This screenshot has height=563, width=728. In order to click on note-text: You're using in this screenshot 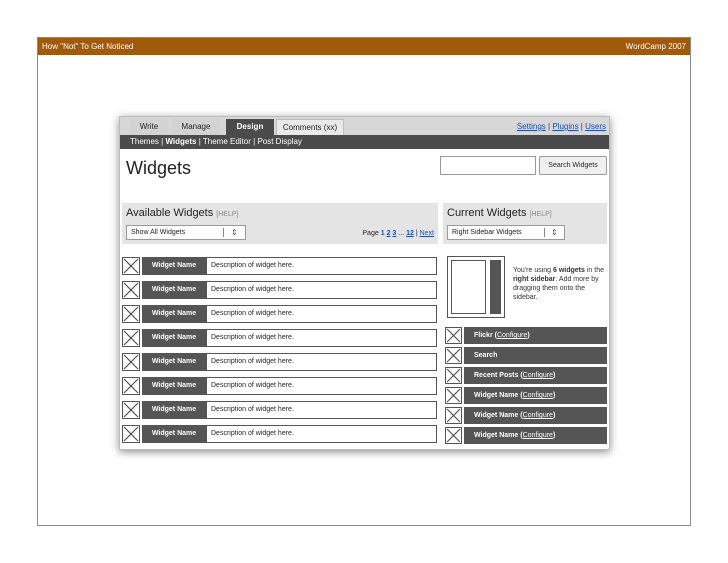, I will do `click(533, 270)`.